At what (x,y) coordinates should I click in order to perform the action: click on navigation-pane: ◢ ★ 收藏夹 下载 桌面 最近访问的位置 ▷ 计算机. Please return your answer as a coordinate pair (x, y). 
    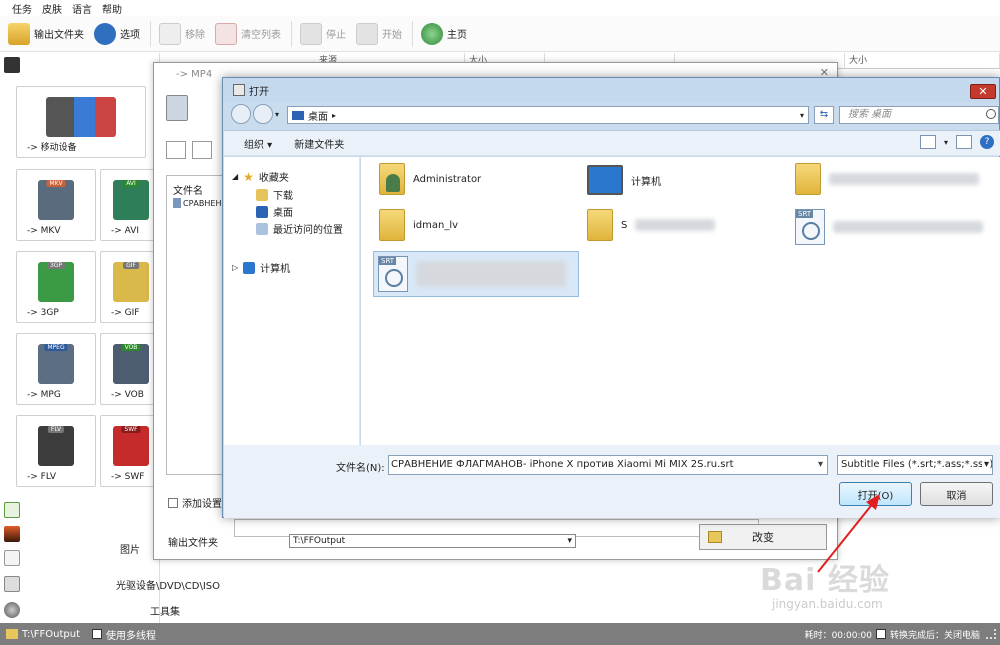
    Looking at the image, I should click on (292, 301).